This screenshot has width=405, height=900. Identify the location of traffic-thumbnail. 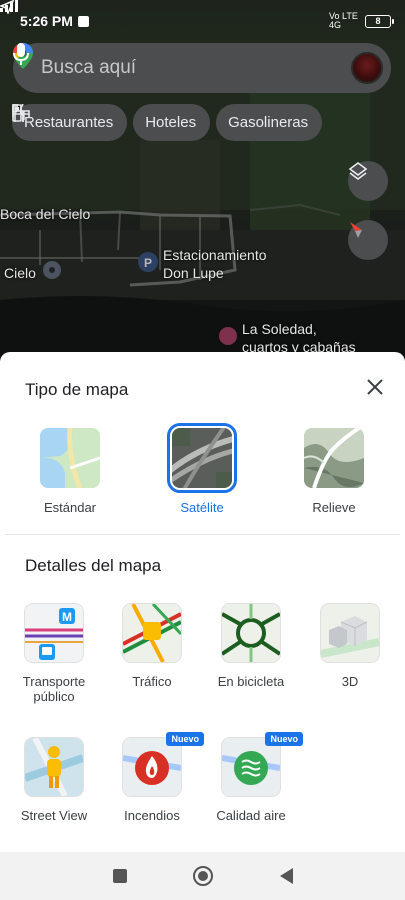
(152, 633).